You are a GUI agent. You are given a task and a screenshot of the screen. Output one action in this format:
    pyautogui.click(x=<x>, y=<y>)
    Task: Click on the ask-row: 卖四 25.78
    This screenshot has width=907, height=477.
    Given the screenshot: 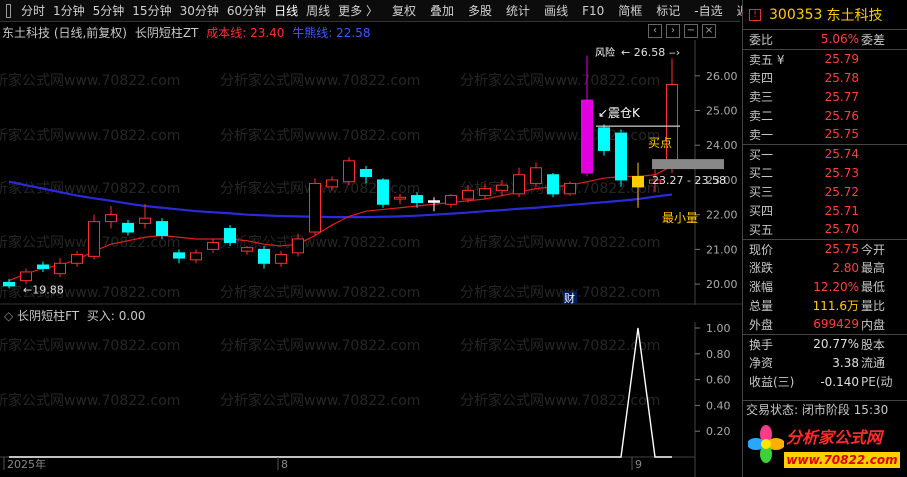 What is the action you would take?
    pyautogui.click(x=825, y=78)
    